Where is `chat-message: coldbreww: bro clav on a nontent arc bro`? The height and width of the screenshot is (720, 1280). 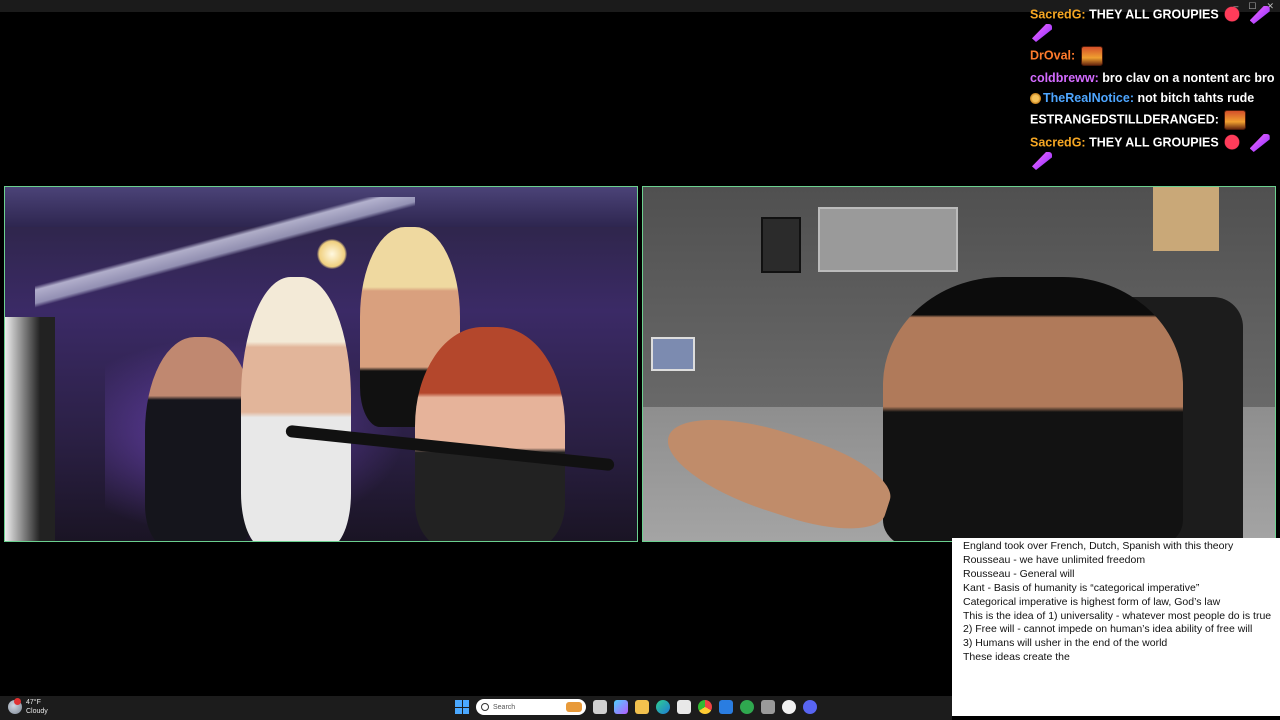
chat-message: coldbreww: bro clav on a nontent arc bro is located at coordinates (1152, 78).